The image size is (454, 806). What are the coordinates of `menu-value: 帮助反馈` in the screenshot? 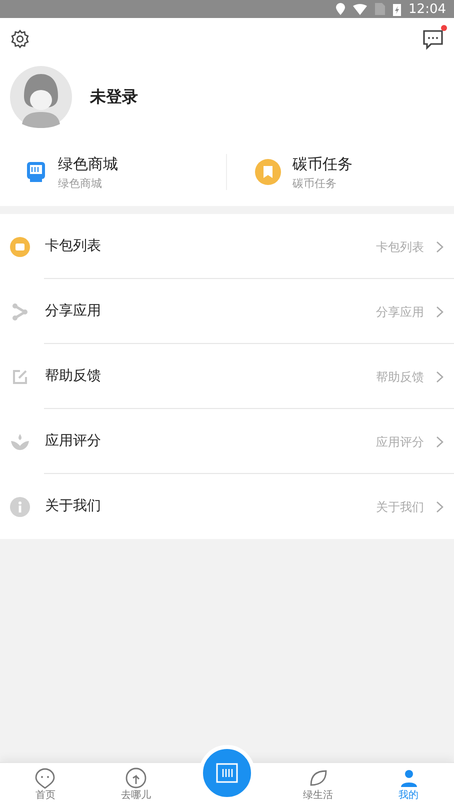 It's located at (400, 377).